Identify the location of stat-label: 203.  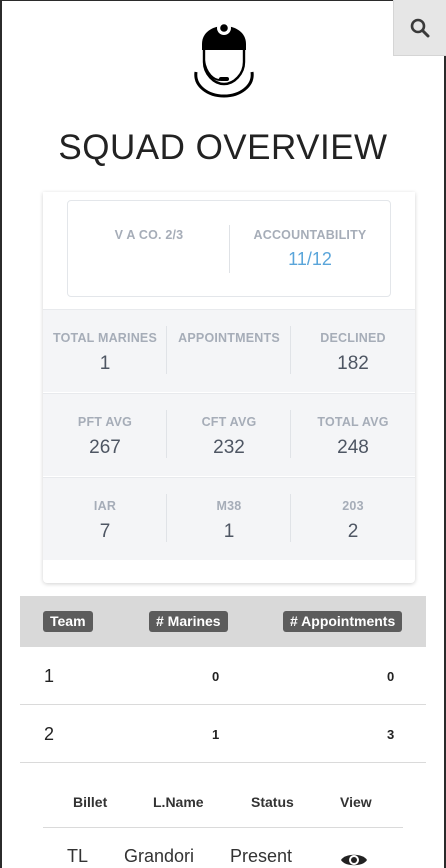
(353, 506).